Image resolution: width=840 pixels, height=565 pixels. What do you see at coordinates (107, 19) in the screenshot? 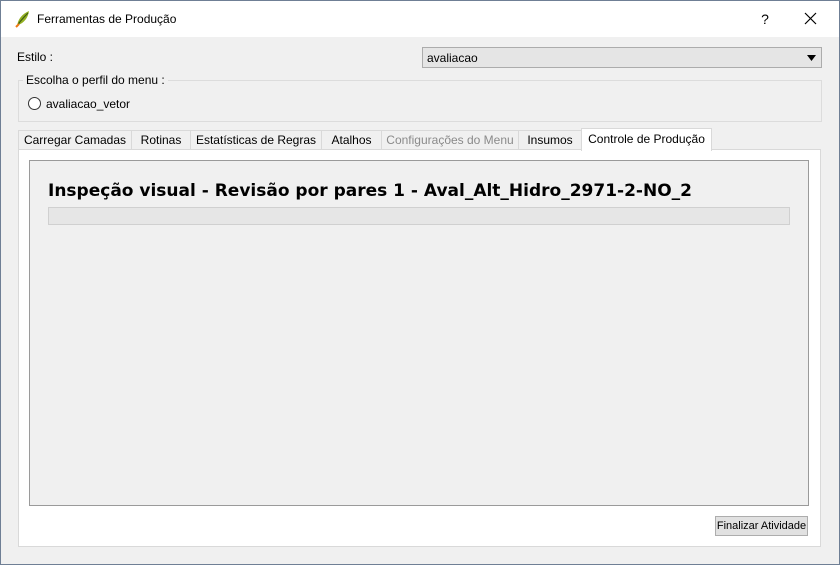
I see `window-title: Ferramentas de Produção` at bounding box center [107, 19].